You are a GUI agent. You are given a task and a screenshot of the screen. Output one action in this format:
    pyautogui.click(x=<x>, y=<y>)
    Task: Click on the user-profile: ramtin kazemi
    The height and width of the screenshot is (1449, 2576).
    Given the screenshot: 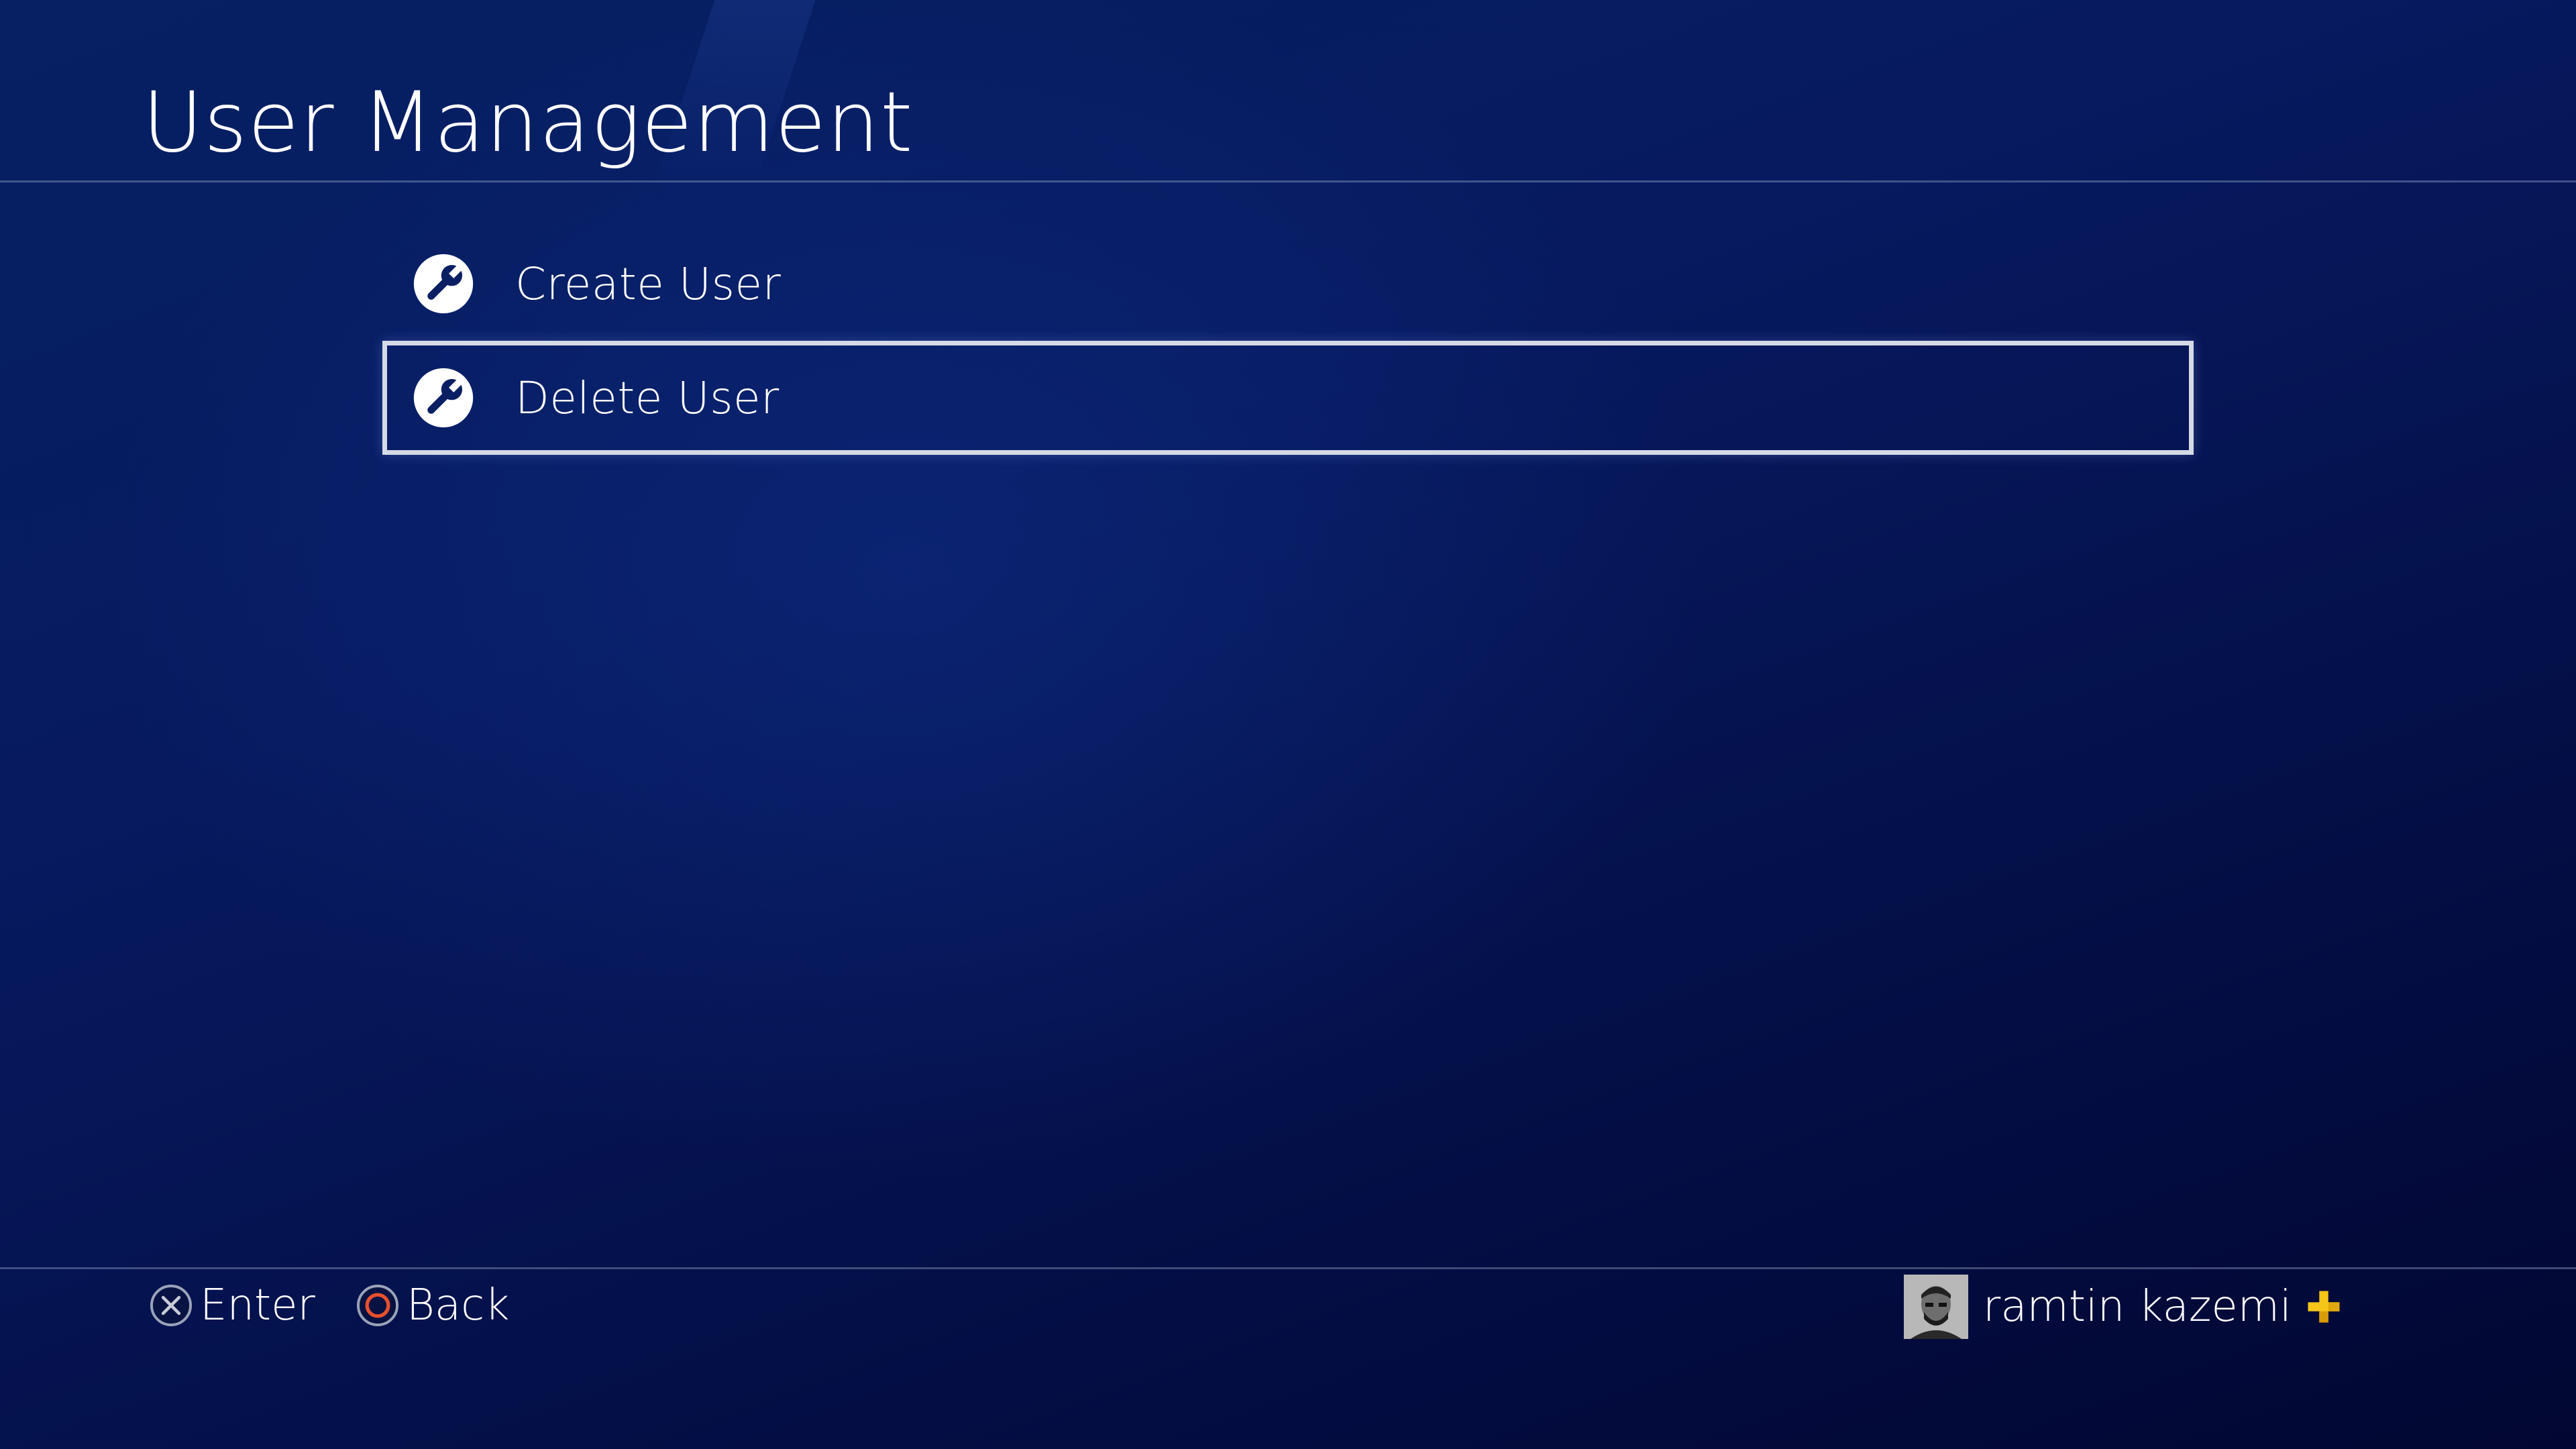 What is the action you would take?
    pyautogui.click(x=2123, y=1306)
    